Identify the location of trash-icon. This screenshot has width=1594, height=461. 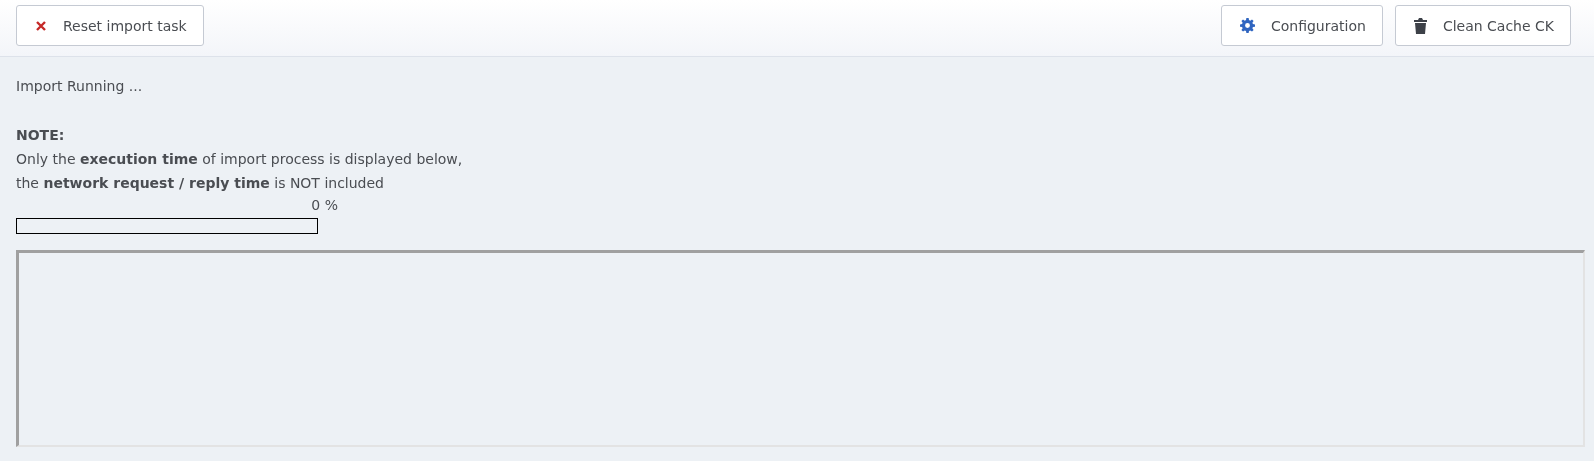
(1420, 25).